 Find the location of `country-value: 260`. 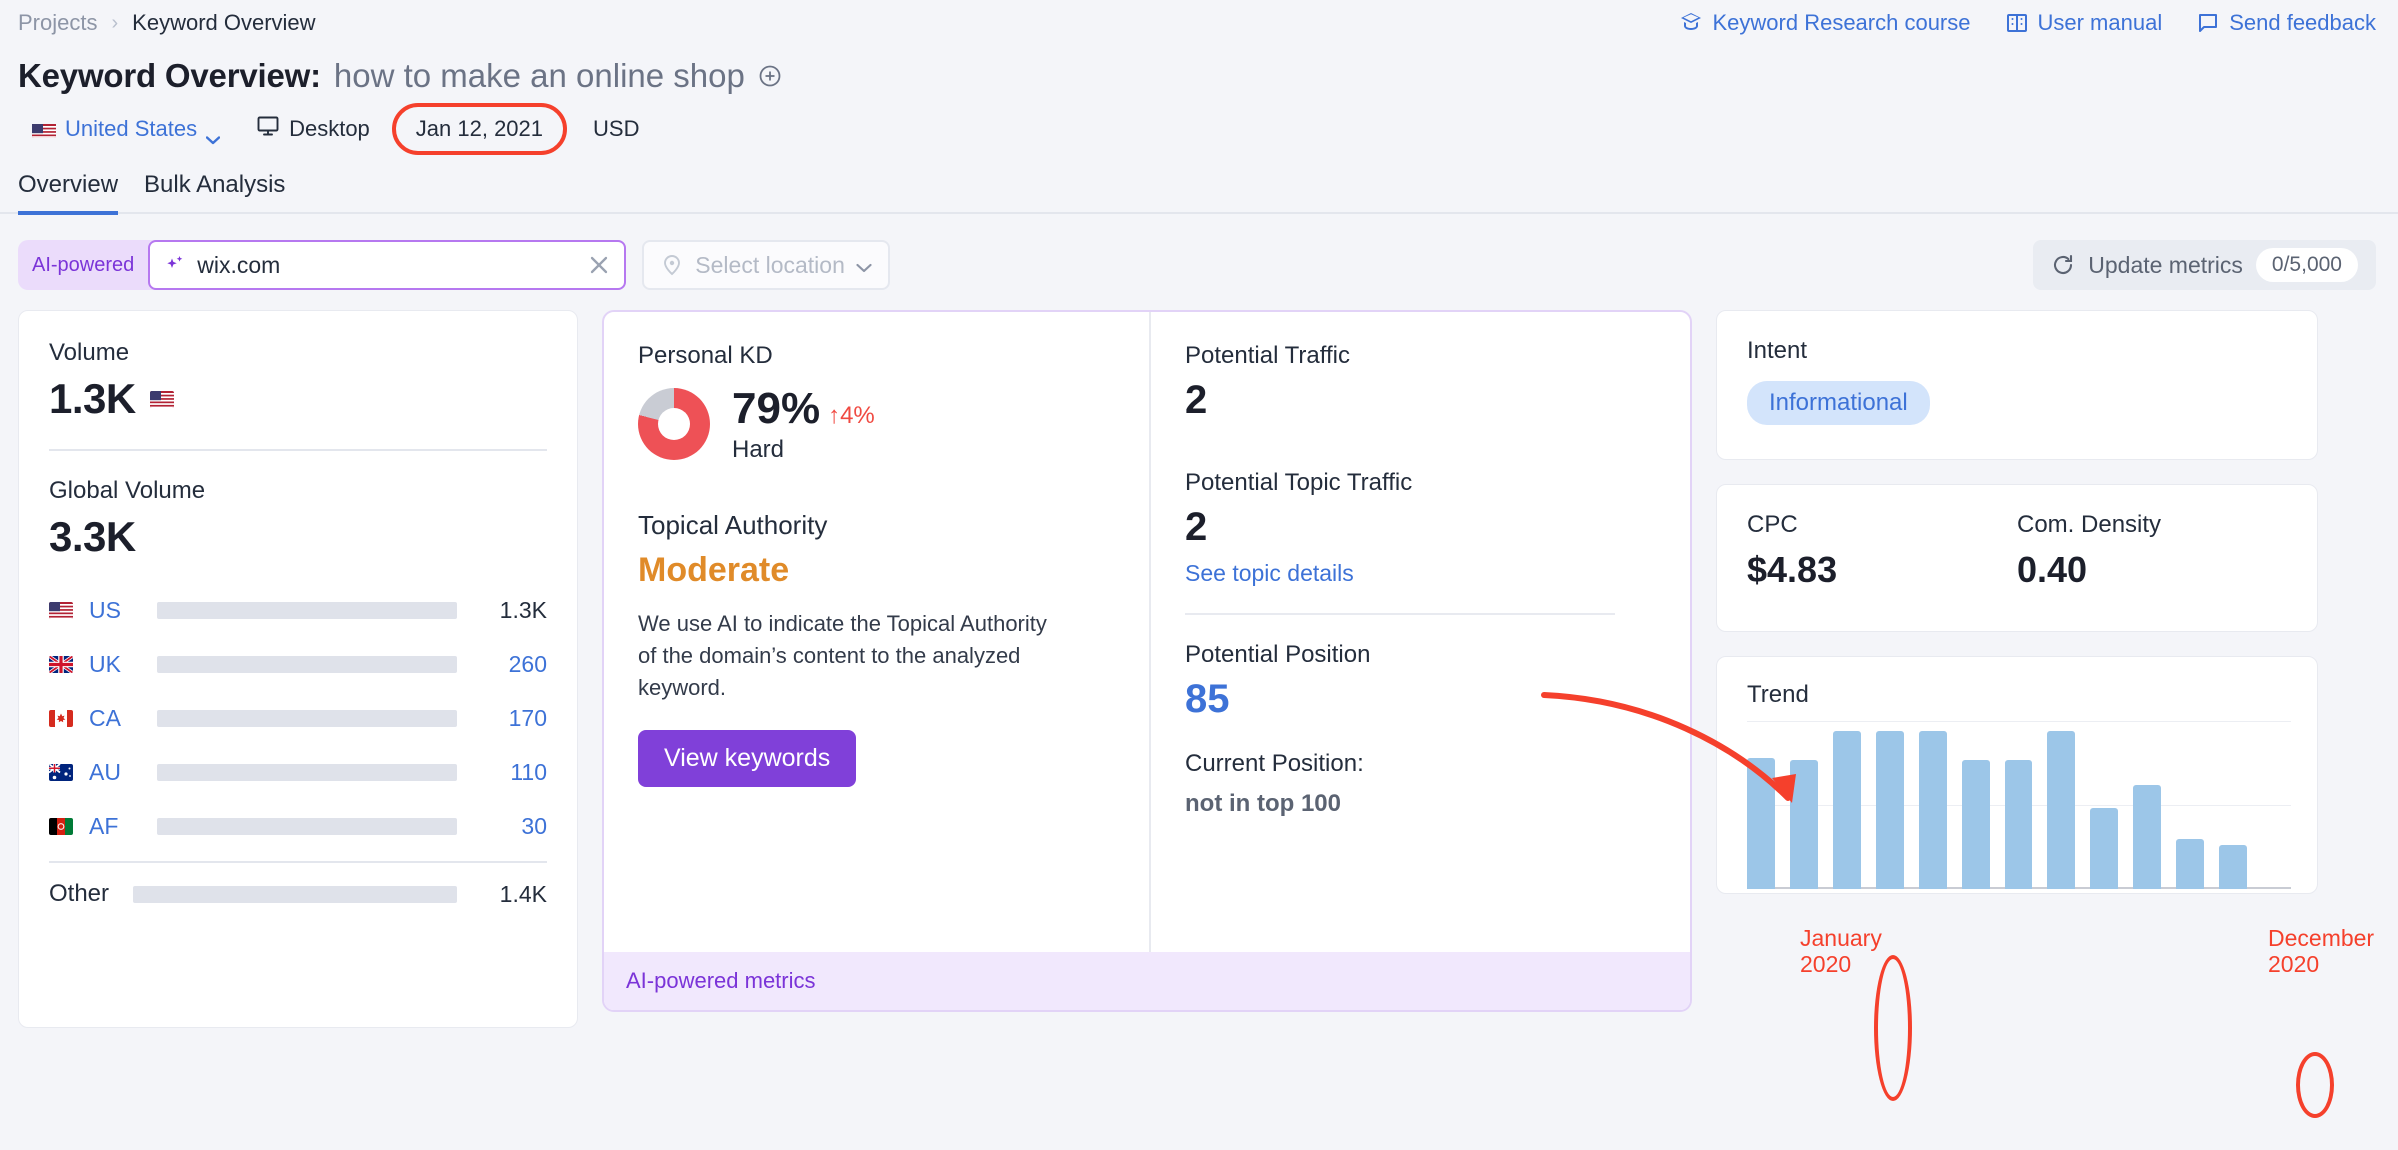

country-value: 260 is located at coordinates (527, 663).